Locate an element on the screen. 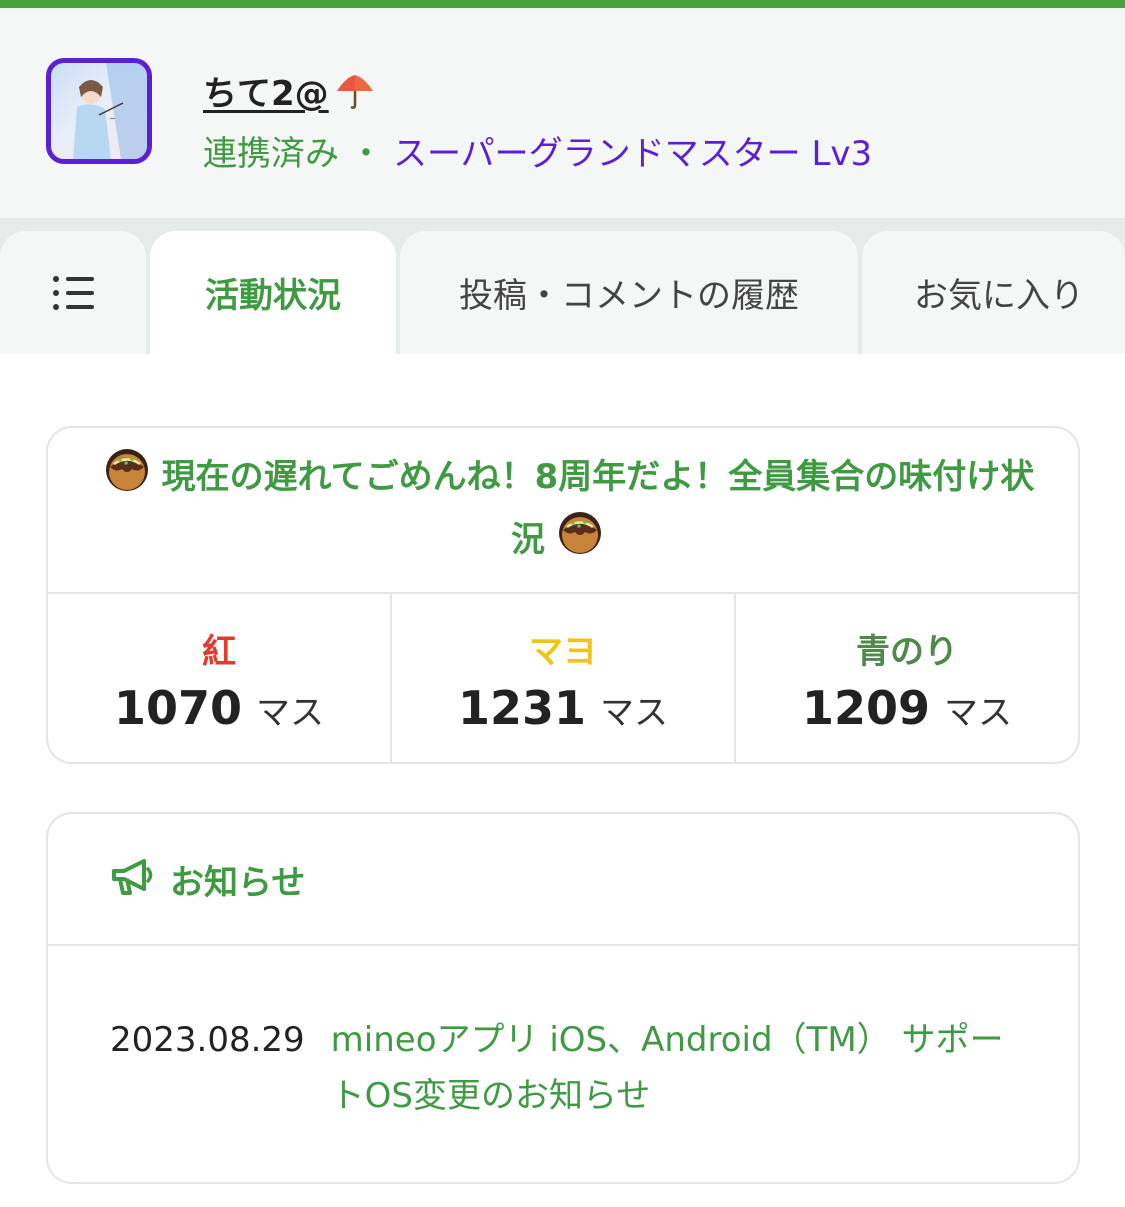 The image size is (1125, 1207). news-date: 2023.08.29 is located at coordinates (207, 1040).